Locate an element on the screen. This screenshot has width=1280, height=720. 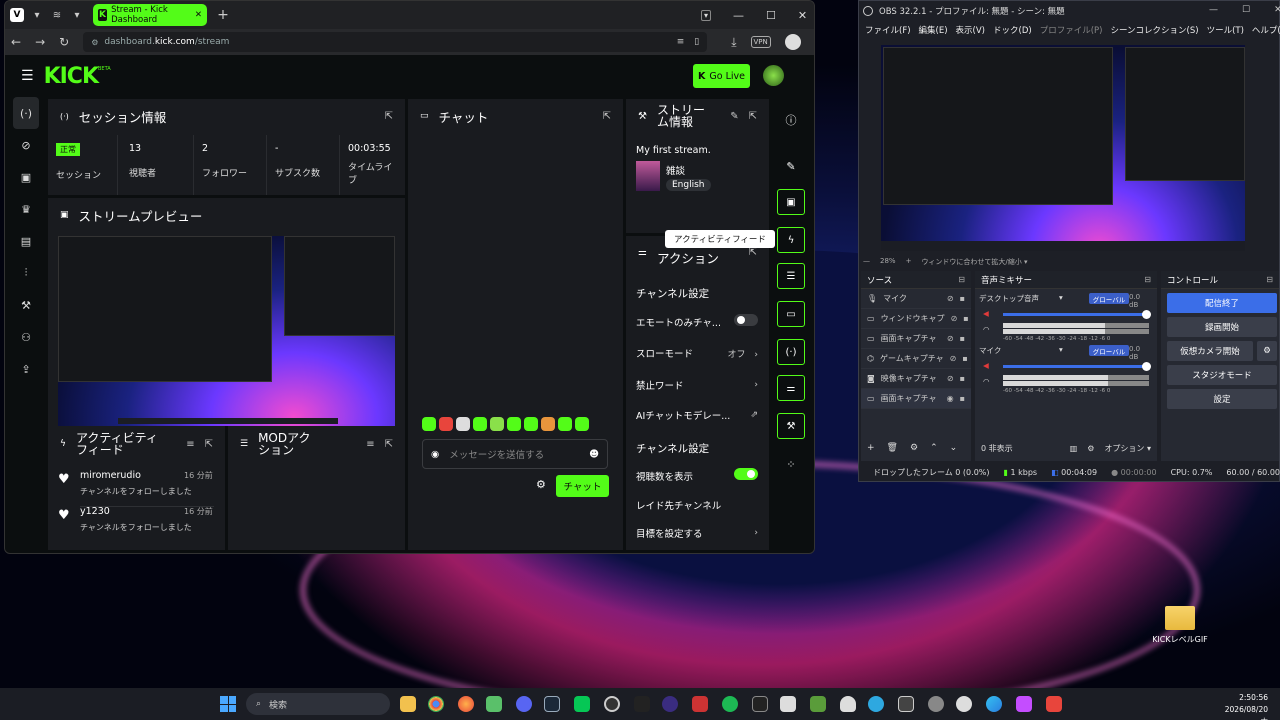
info-icon: ⓘ is located at coordinates (791, 120).